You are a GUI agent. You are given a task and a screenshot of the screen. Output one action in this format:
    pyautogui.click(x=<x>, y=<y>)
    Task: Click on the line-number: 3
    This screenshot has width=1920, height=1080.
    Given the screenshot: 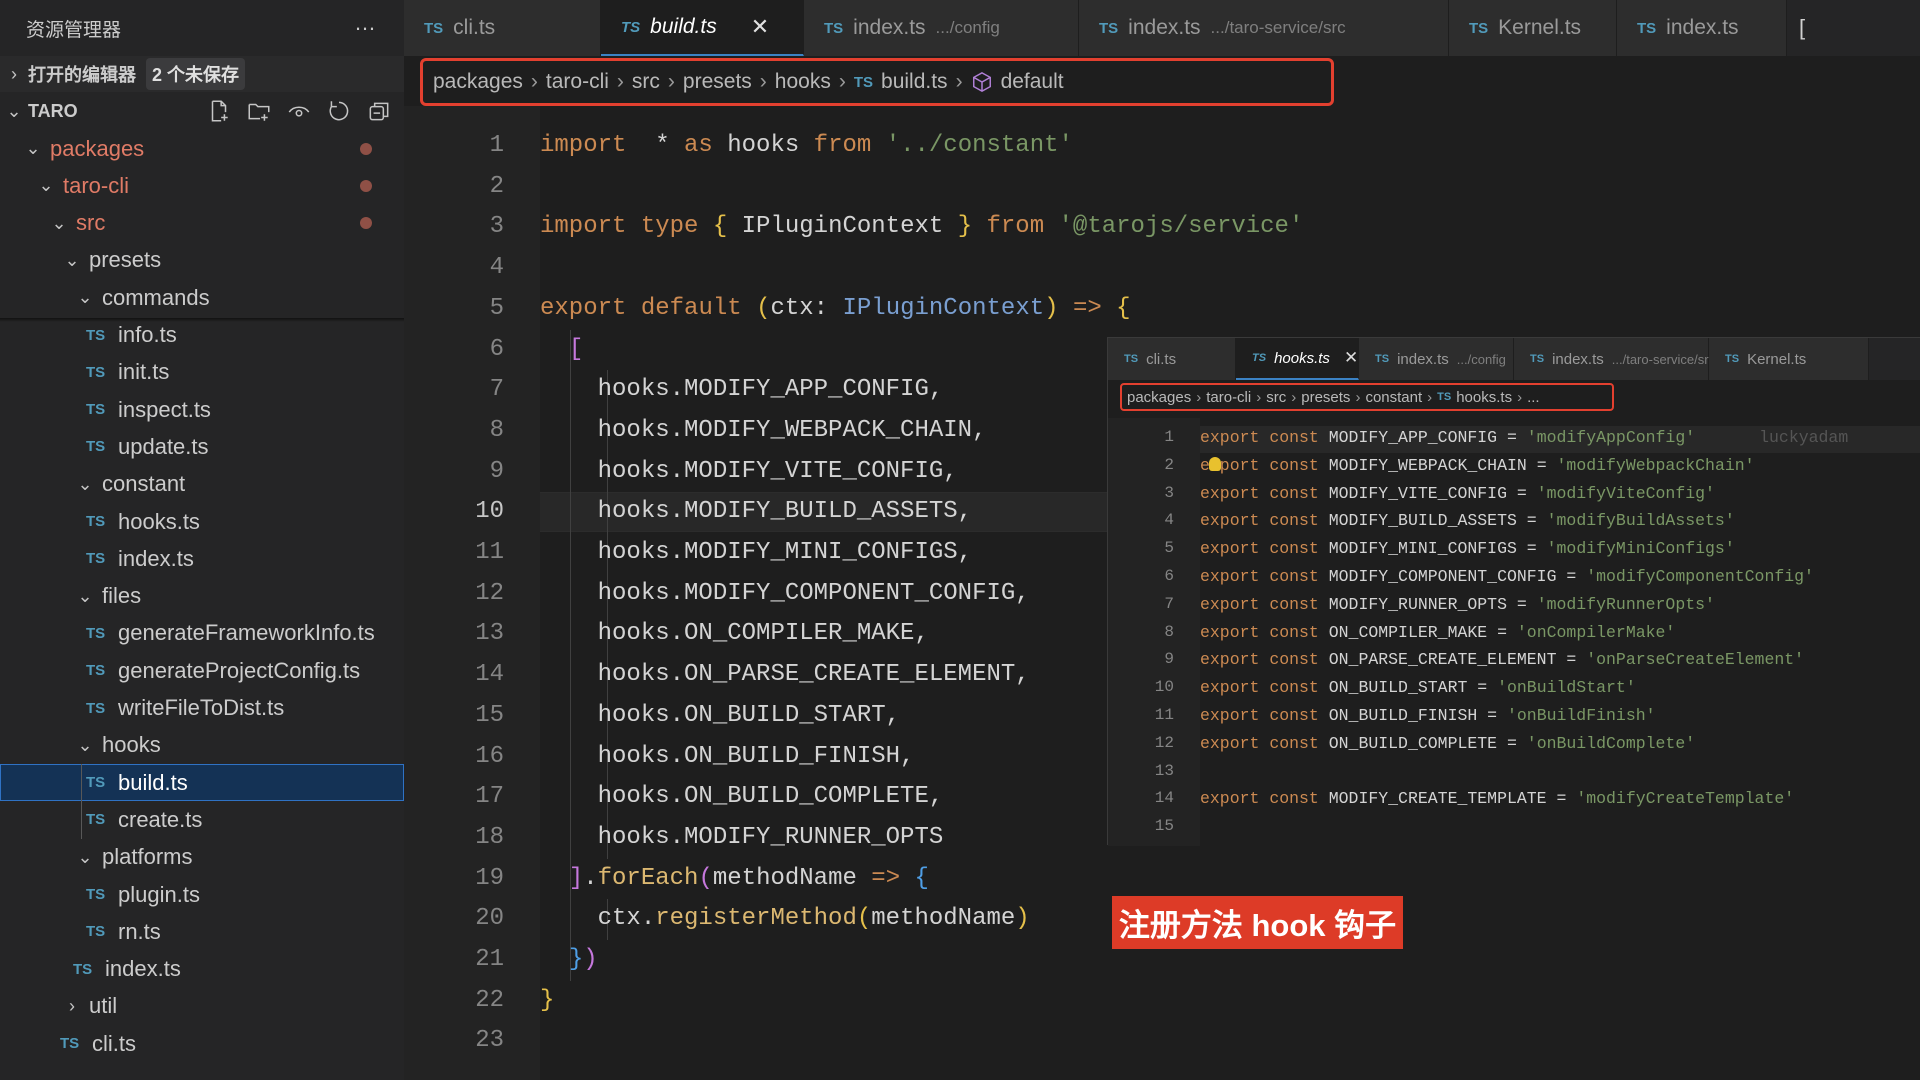 What is the action you would take?
    pyautogui.click(x=1169, y=492)
    